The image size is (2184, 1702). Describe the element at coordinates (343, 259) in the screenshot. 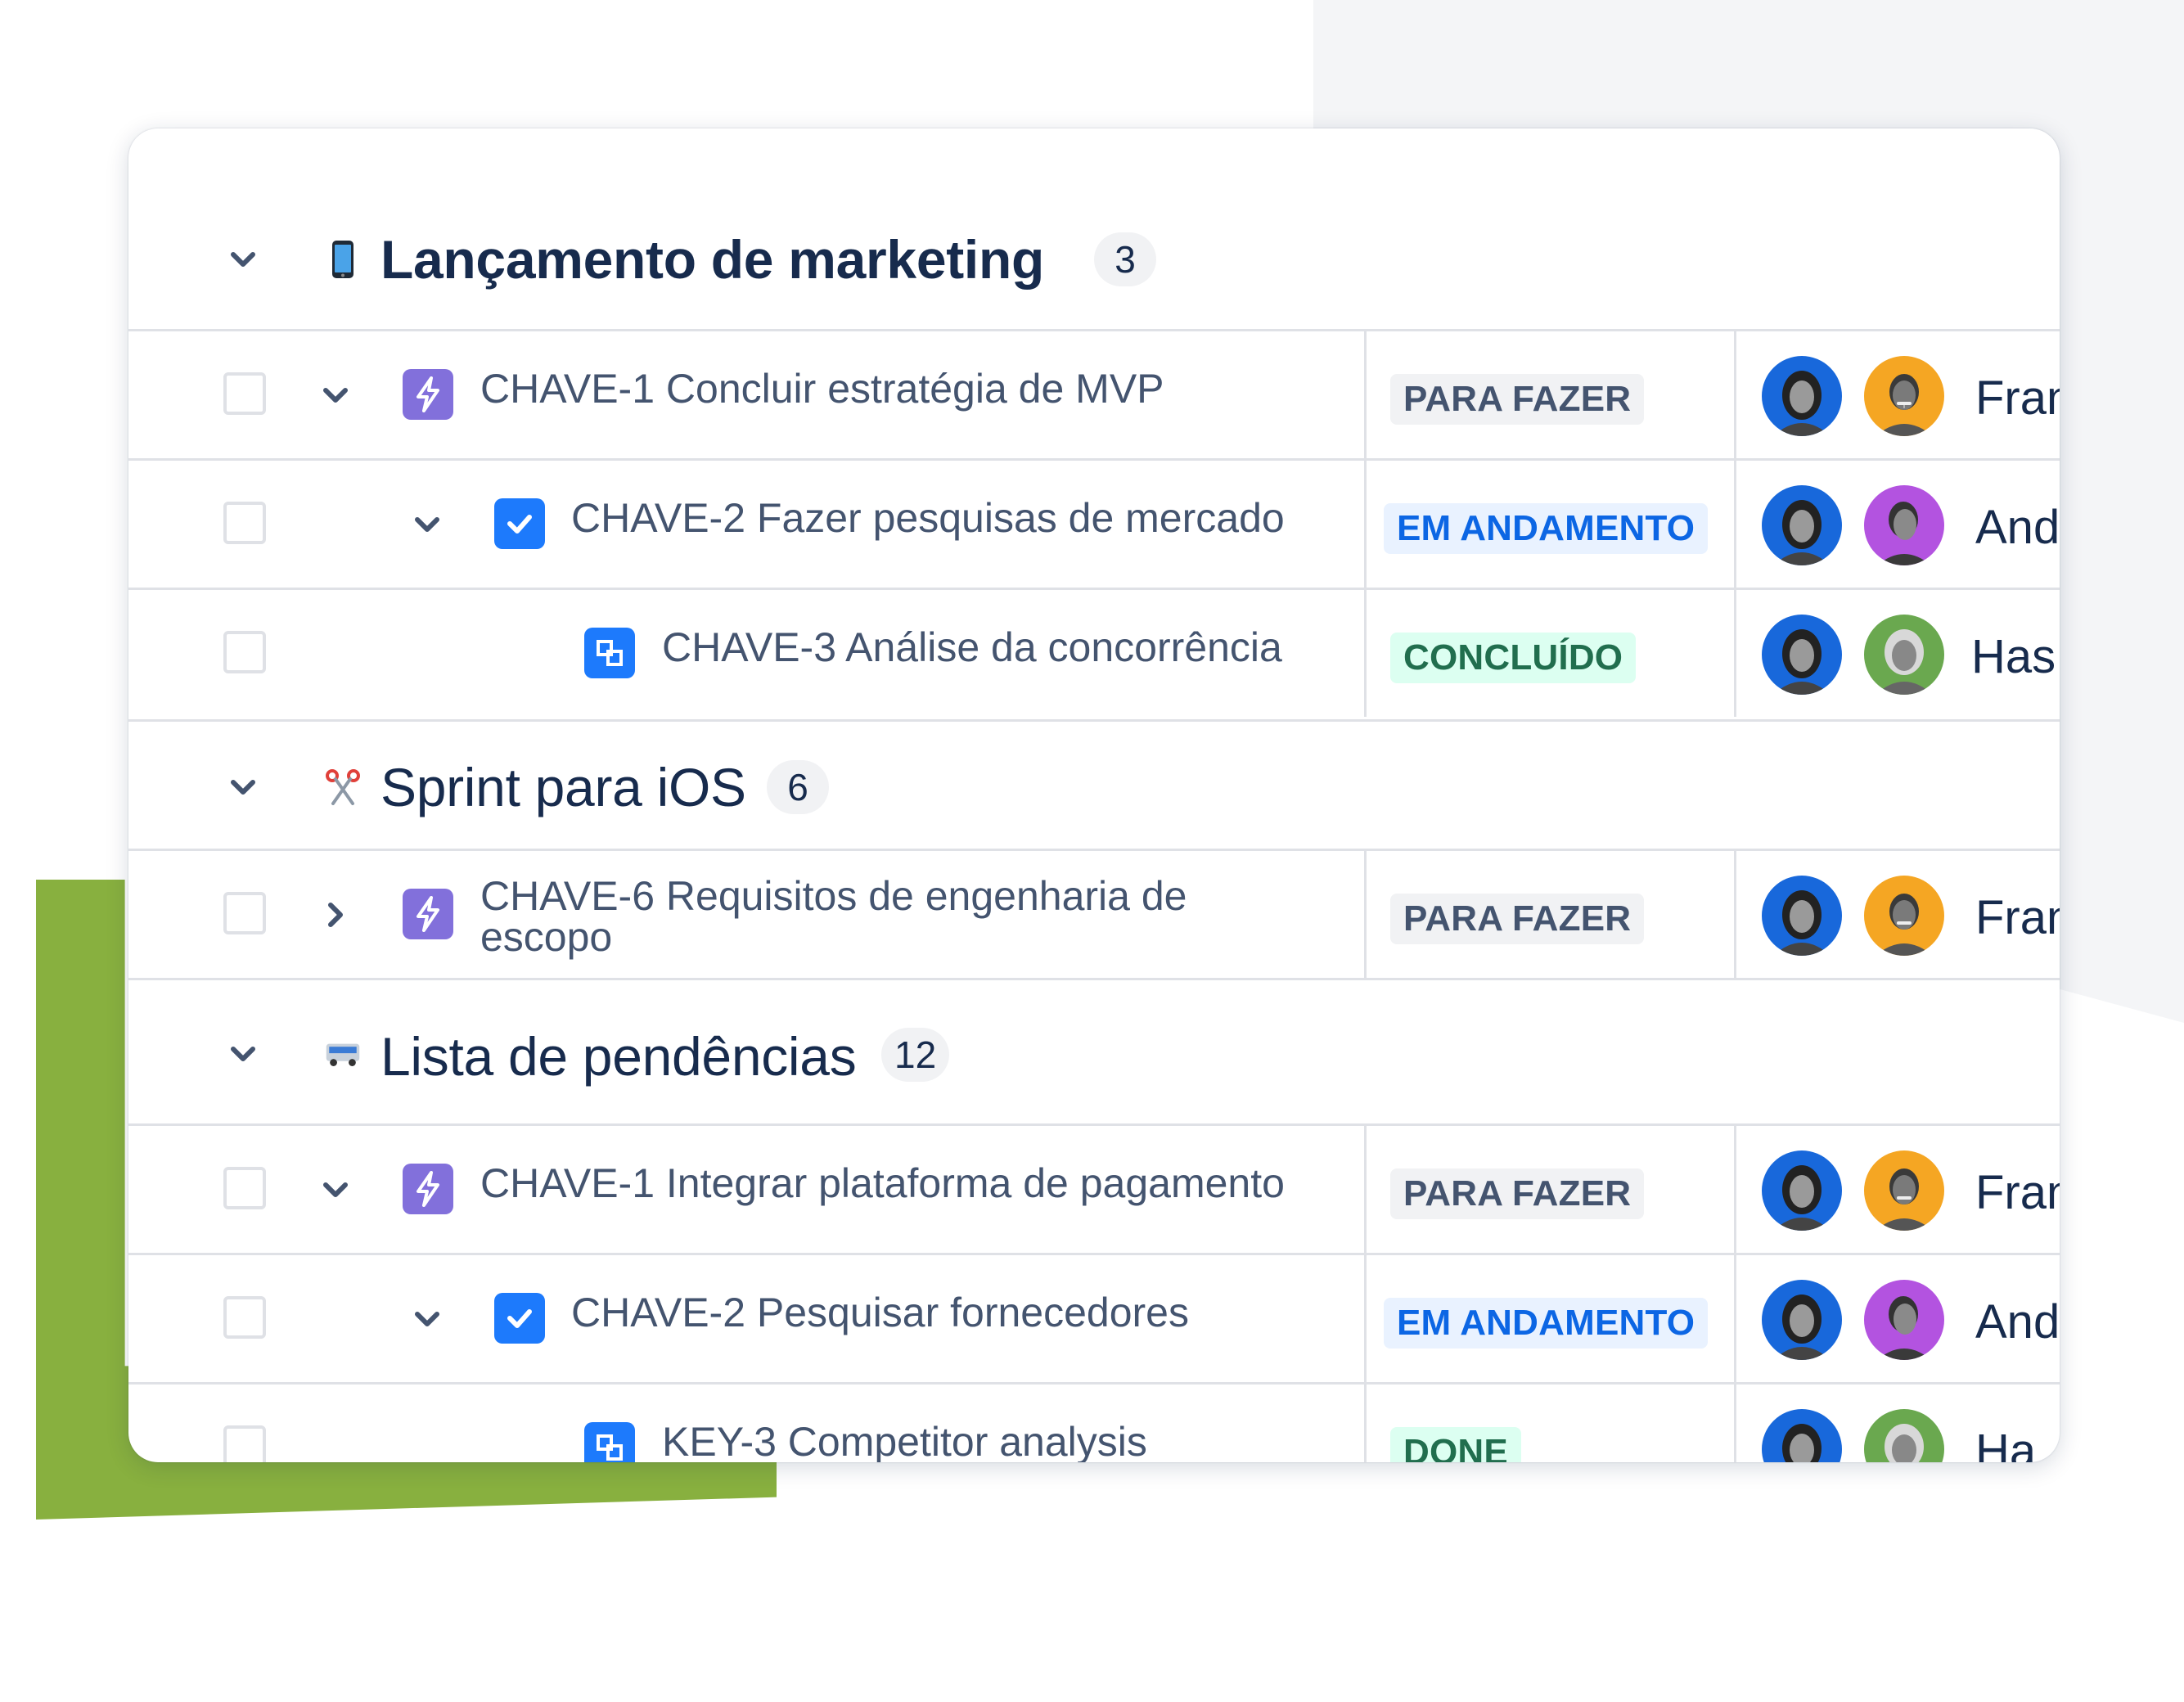

I see `mobile-phone-icon` at that location.